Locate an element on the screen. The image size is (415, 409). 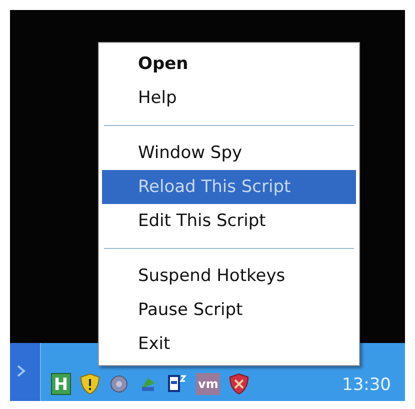
tray-icon: vm is located at coordinates (208, 384).